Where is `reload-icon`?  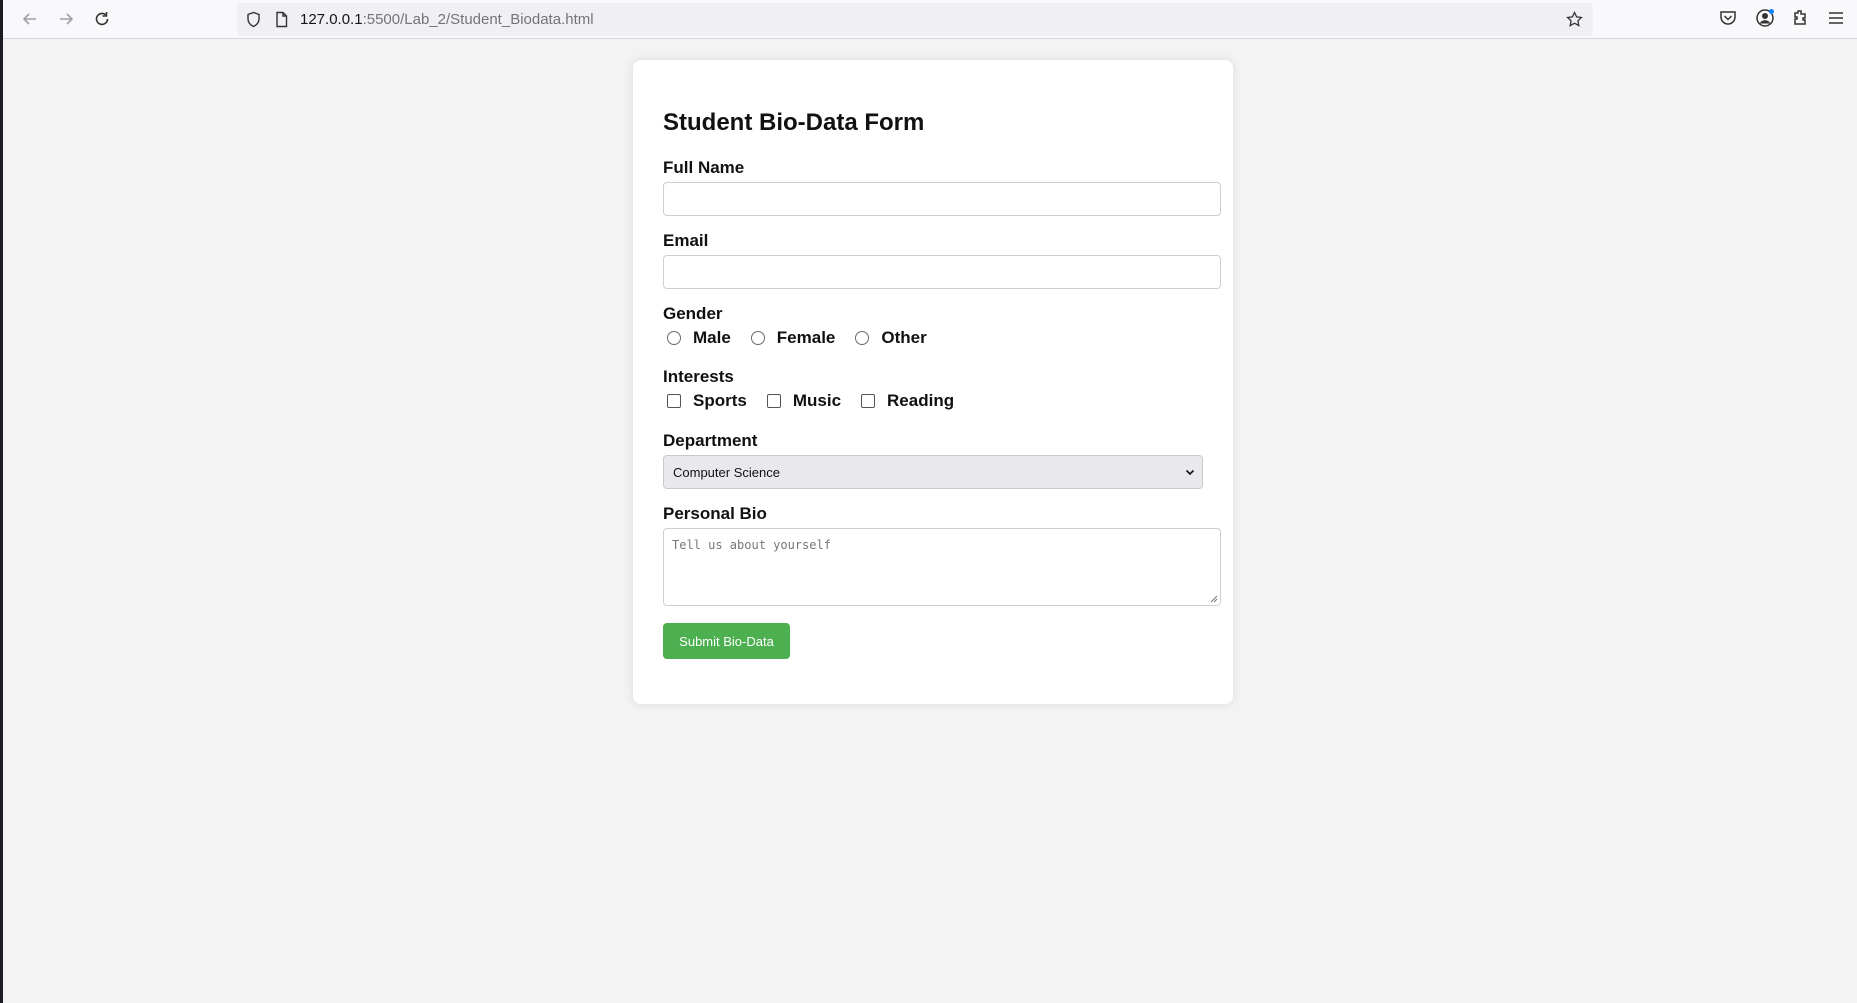
reload-icon is located at coordinates (102, 19).